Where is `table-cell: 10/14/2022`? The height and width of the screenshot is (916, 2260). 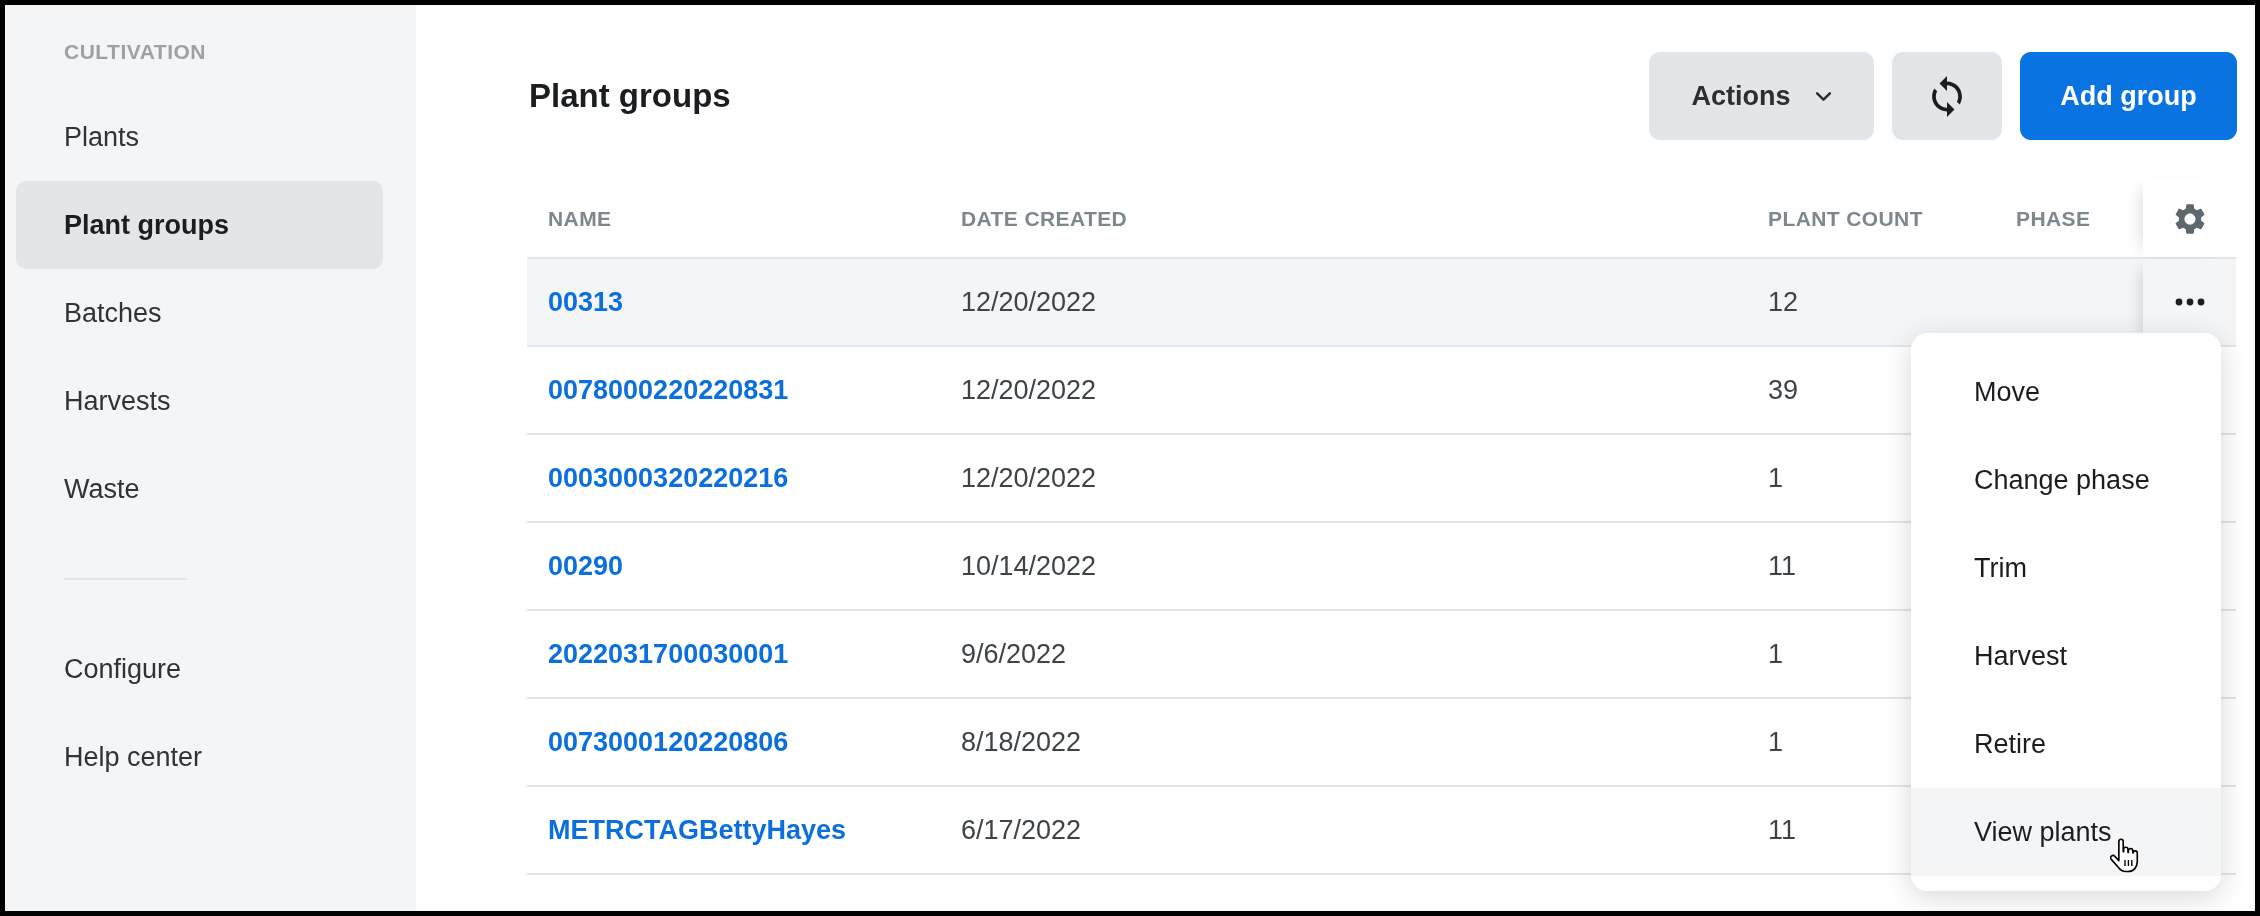
table-cell: 10/14/2022 is located at coordinates (1029, 566).